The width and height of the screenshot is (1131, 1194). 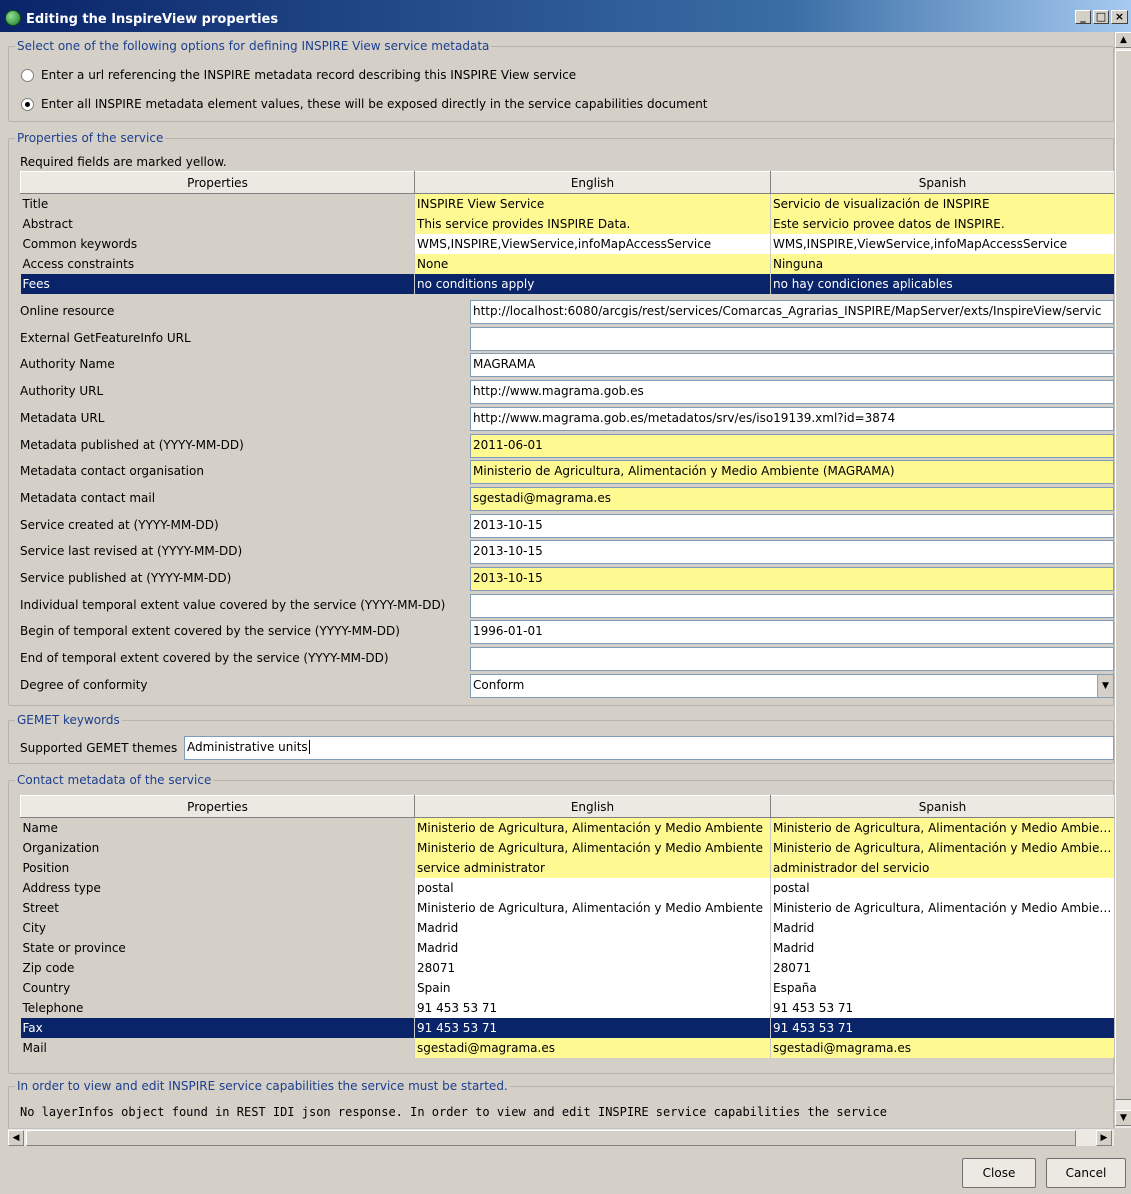 I want to click on app-globe-icon, so click(x=13, y=18).